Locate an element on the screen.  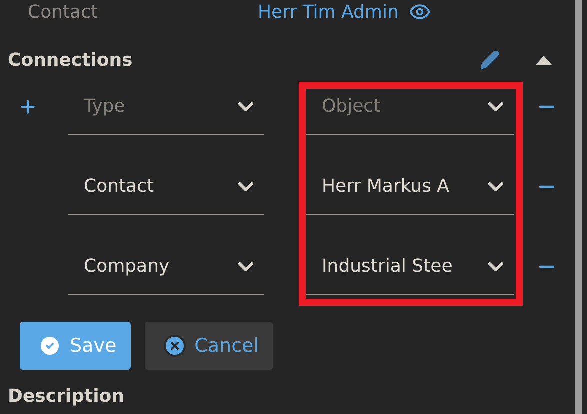
object-select: Object is located at coordinates (410, 112).